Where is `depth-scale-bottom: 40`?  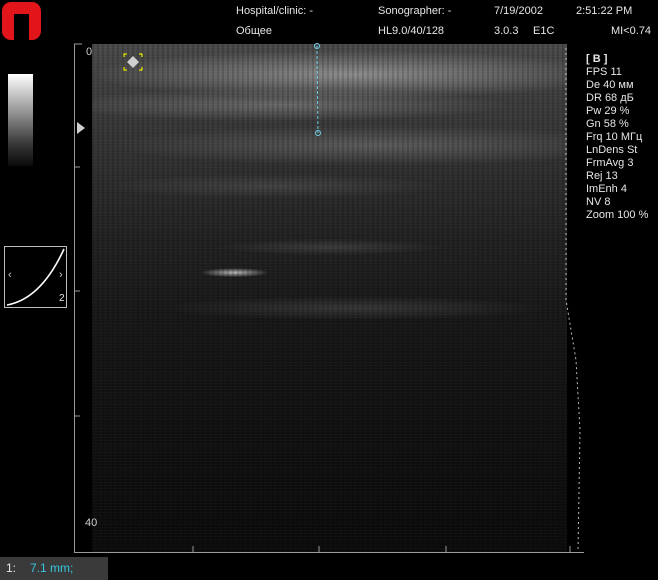
depth-scale-bottom: 40 is located at coordinates (91, 523).